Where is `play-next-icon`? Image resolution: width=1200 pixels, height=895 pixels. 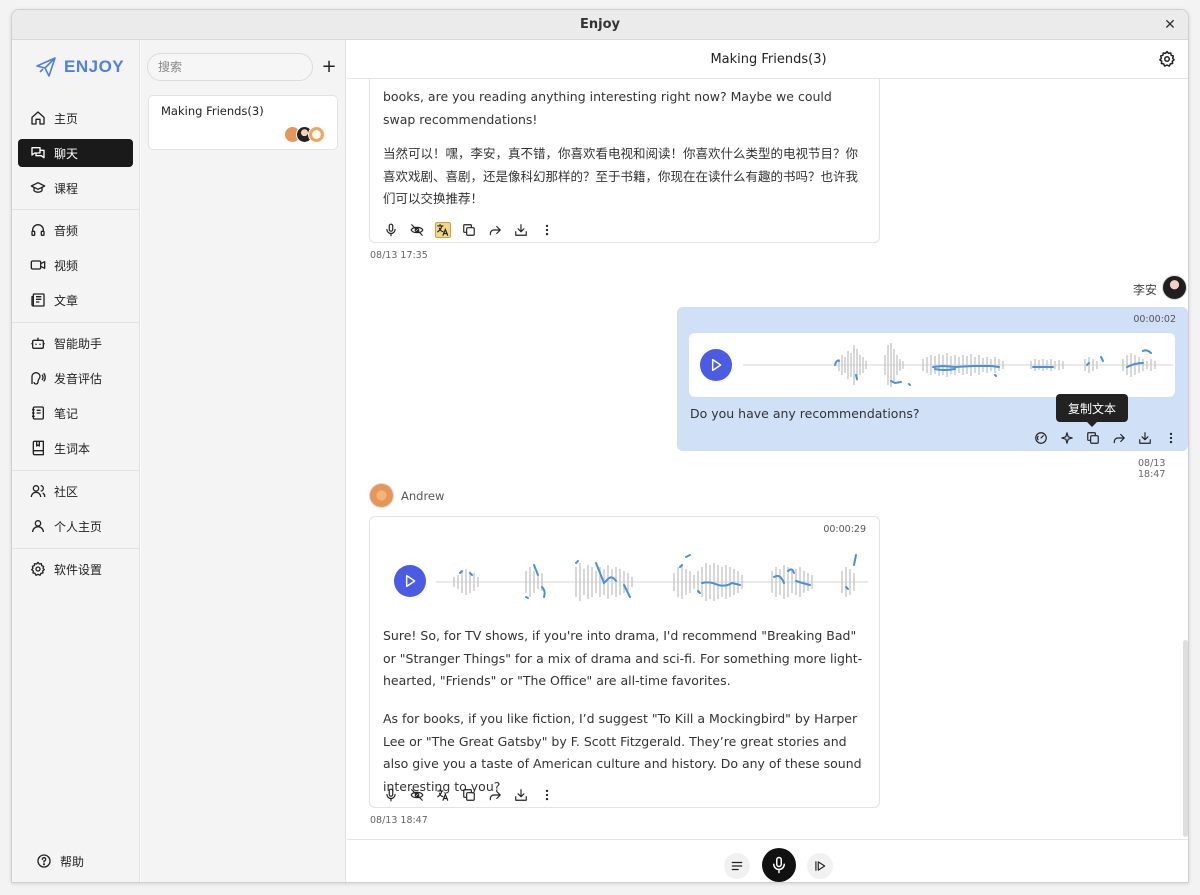
play-next-icon is located at coordinates (820, 866).